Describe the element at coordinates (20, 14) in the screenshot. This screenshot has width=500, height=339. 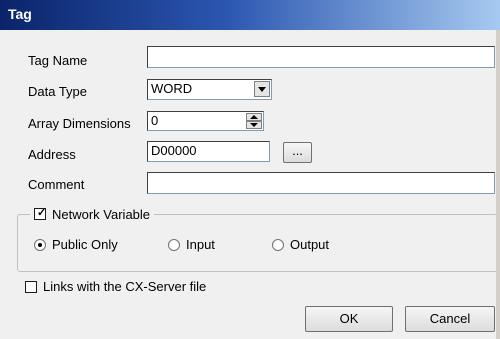
I see `window-title: Tag` at that location.